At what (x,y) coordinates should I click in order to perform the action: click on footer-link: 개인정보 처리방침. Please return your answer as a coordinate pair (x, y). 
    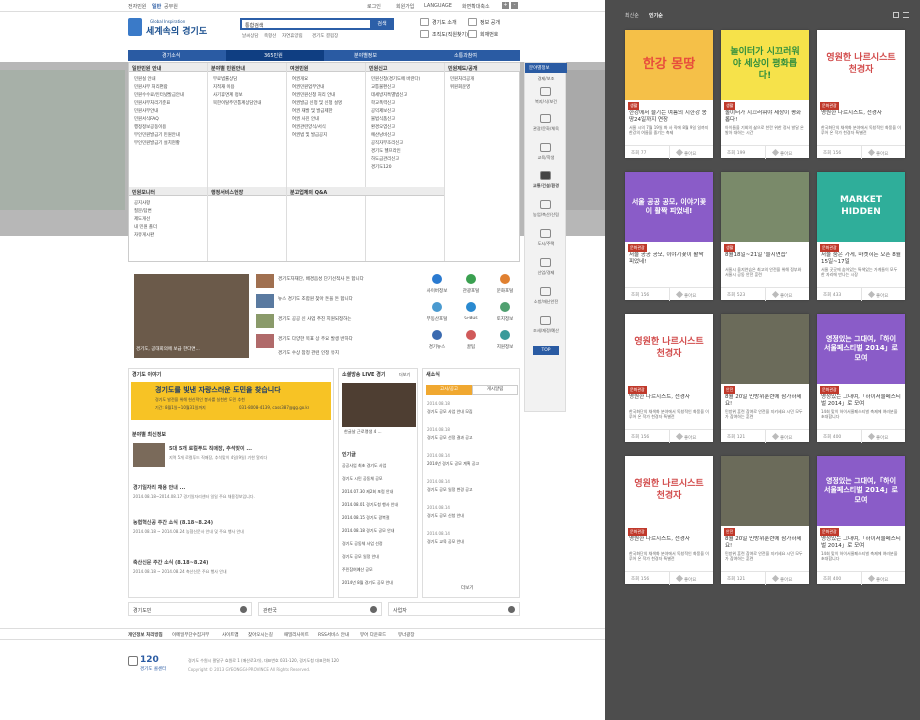
    Looking at the image, I should click on (145, 635).